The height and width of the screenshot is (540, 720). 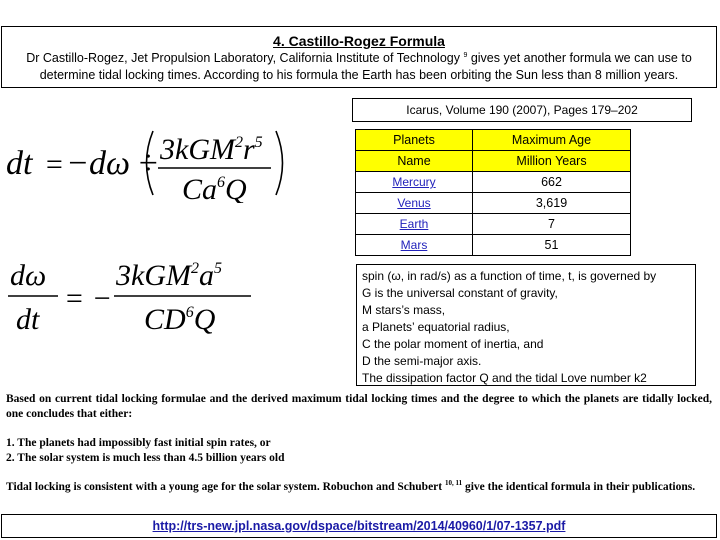 What do you see at coordinates (165, 319) in the screenshot?
I see `den-base: CD` at bounding box center [165, 319].